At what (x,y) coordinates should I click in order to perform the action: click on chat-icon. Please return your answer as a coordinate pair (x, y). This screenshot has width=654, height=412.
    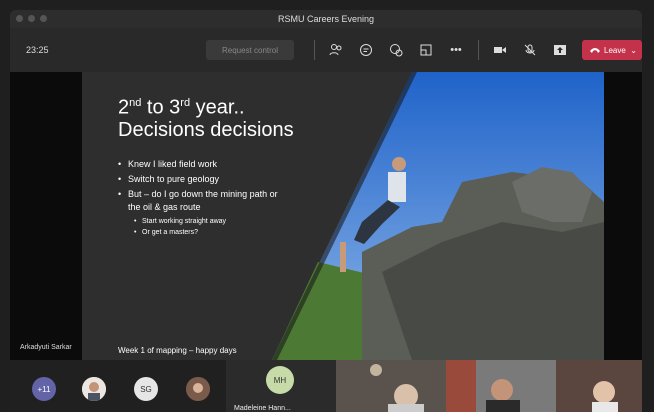
    Looking at the image, I should click on (366, 50).